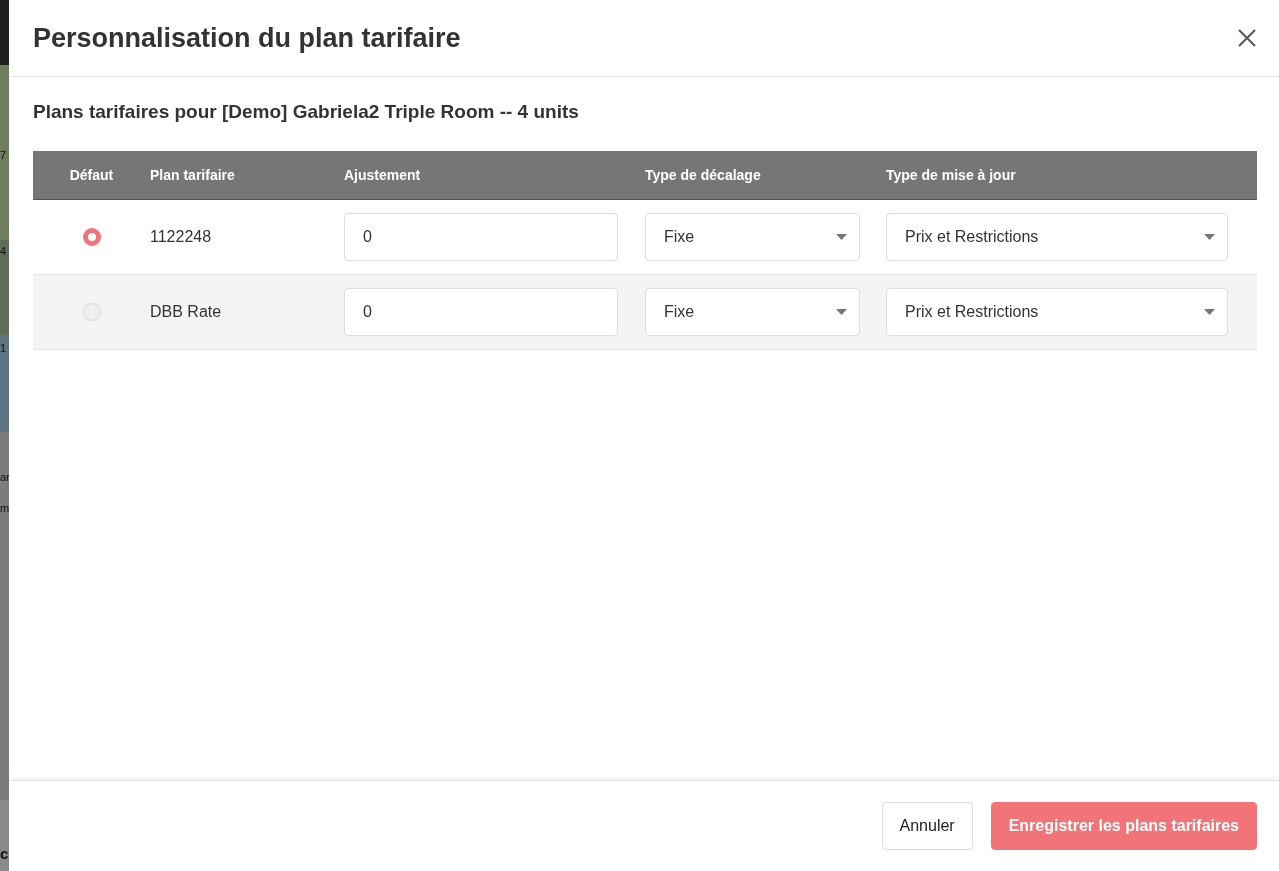 Image resolution: width=1279 pixels, height=871 pixels. I want to click on background-text: m, so click(4, 508).